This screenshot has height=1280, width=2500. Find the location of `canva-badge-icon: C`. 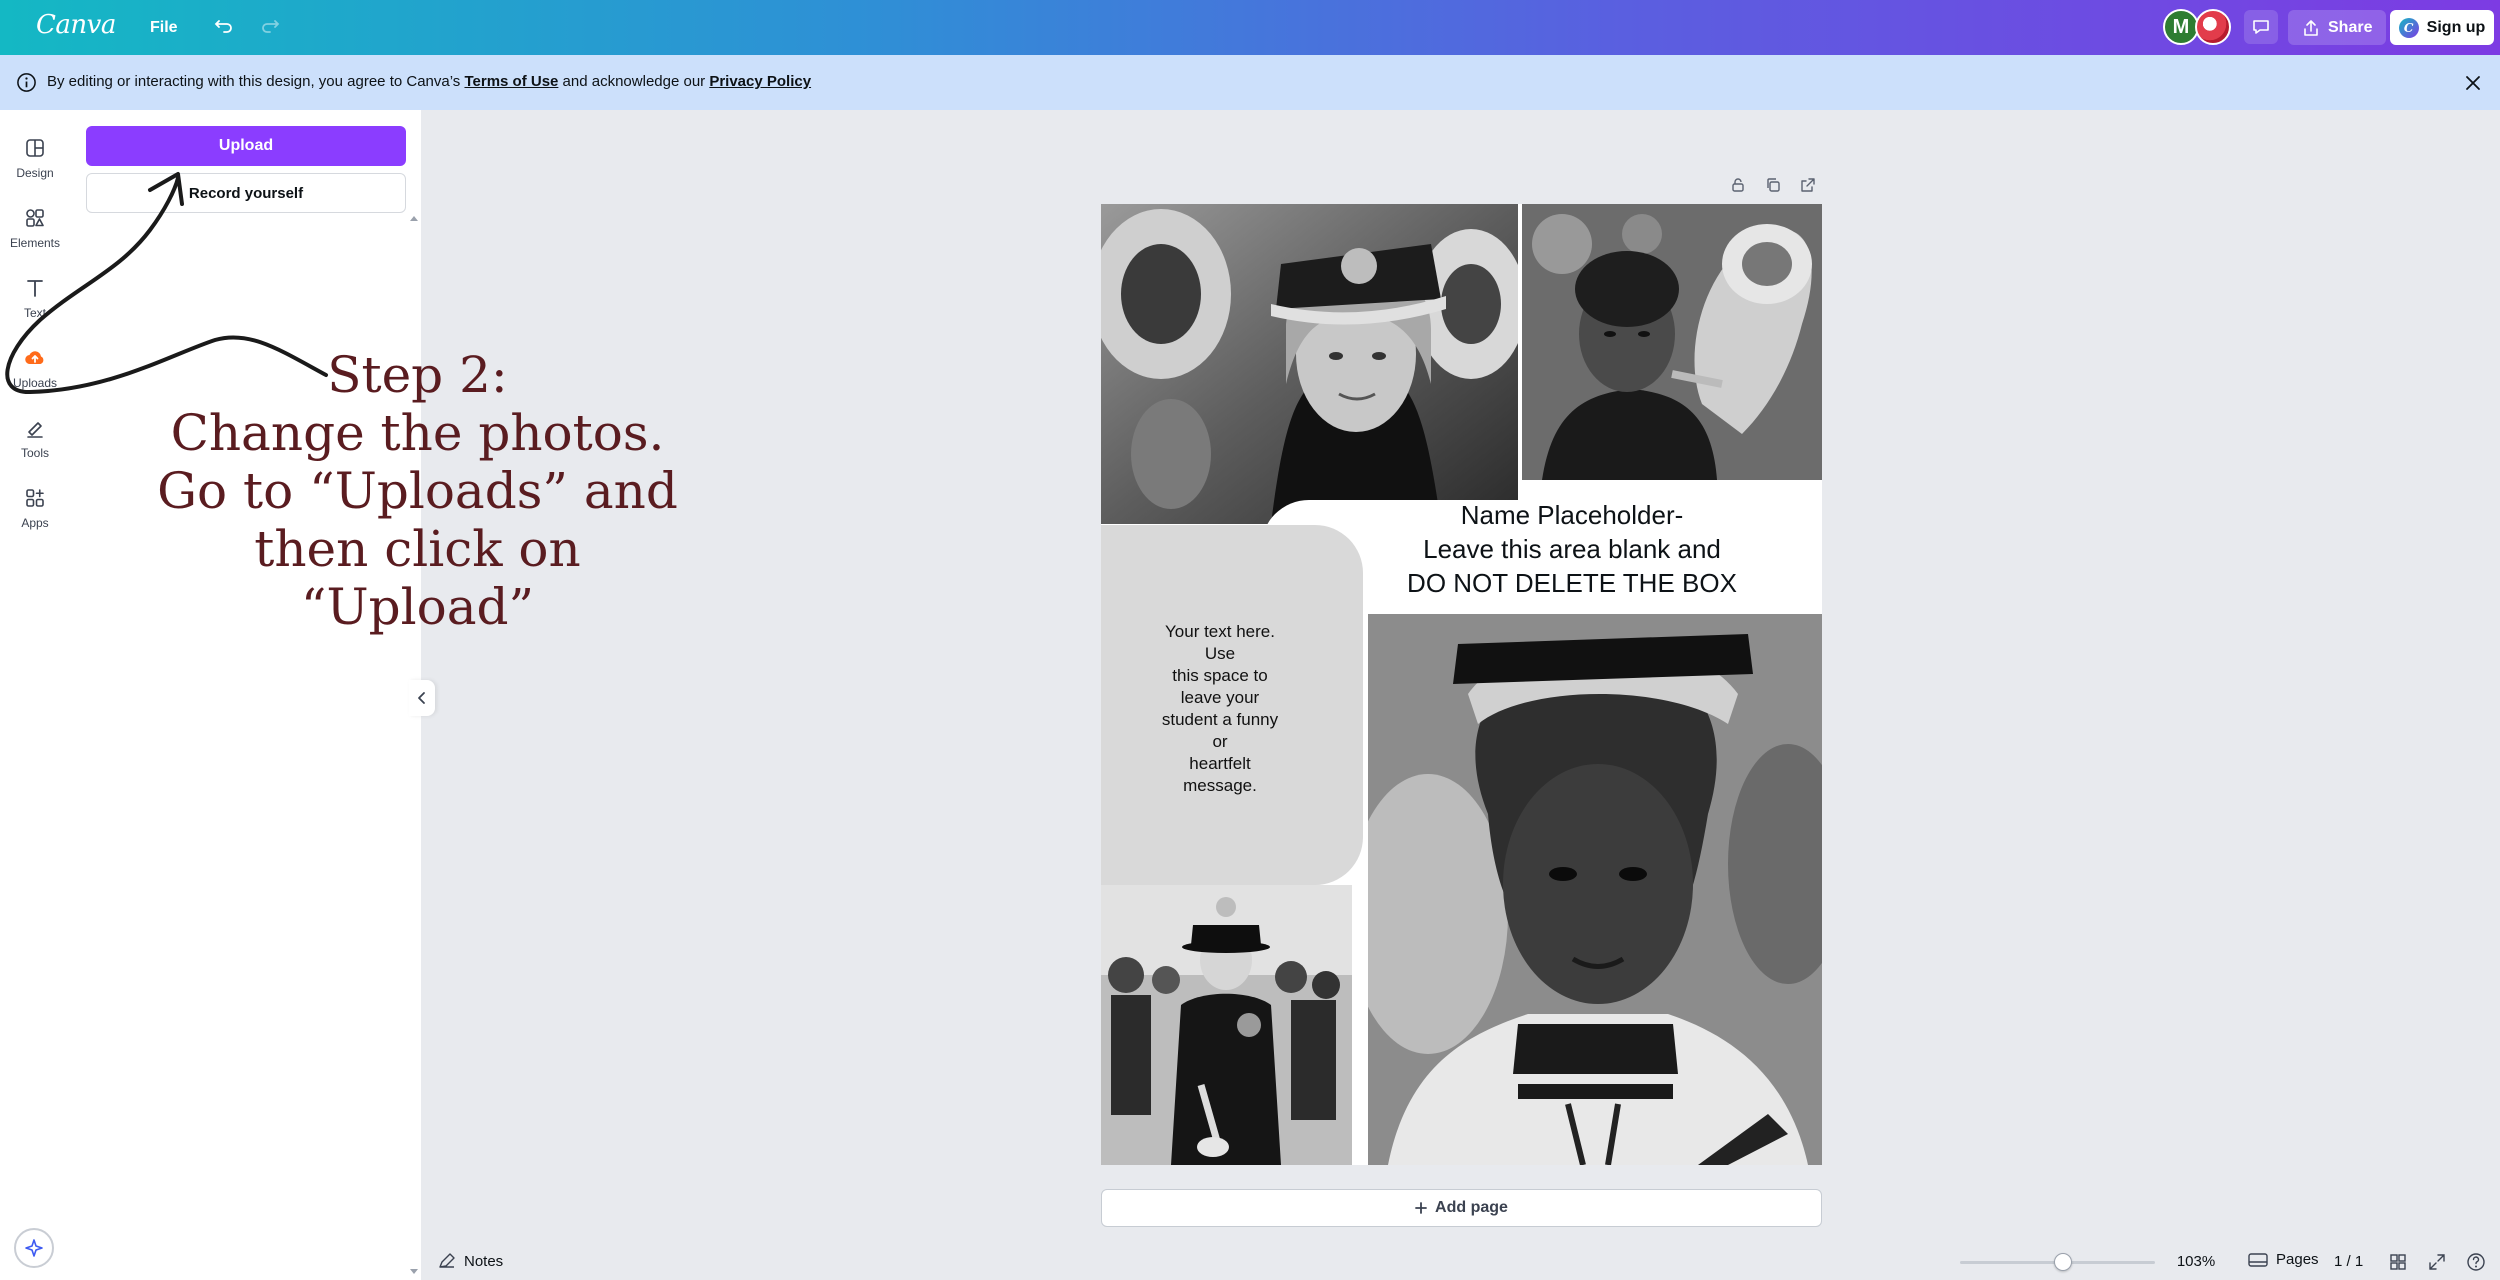

canva-badge-icon: C is located at coordinates (2408, 27).